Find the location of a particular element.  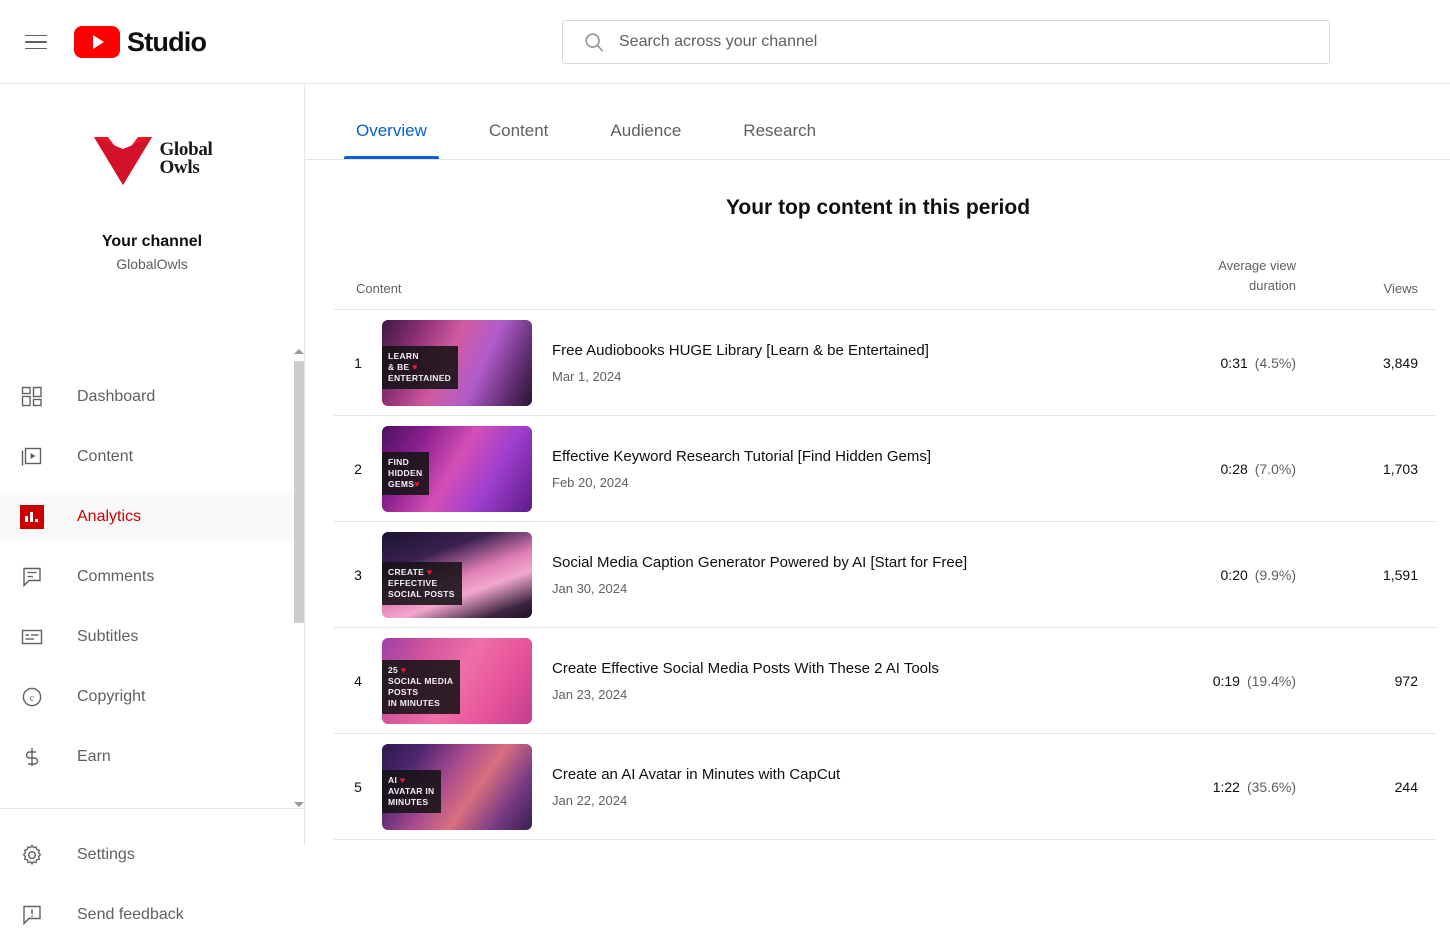

thumbnail-caption-after: Effective Social Posts is located at coordinates (421, 588).